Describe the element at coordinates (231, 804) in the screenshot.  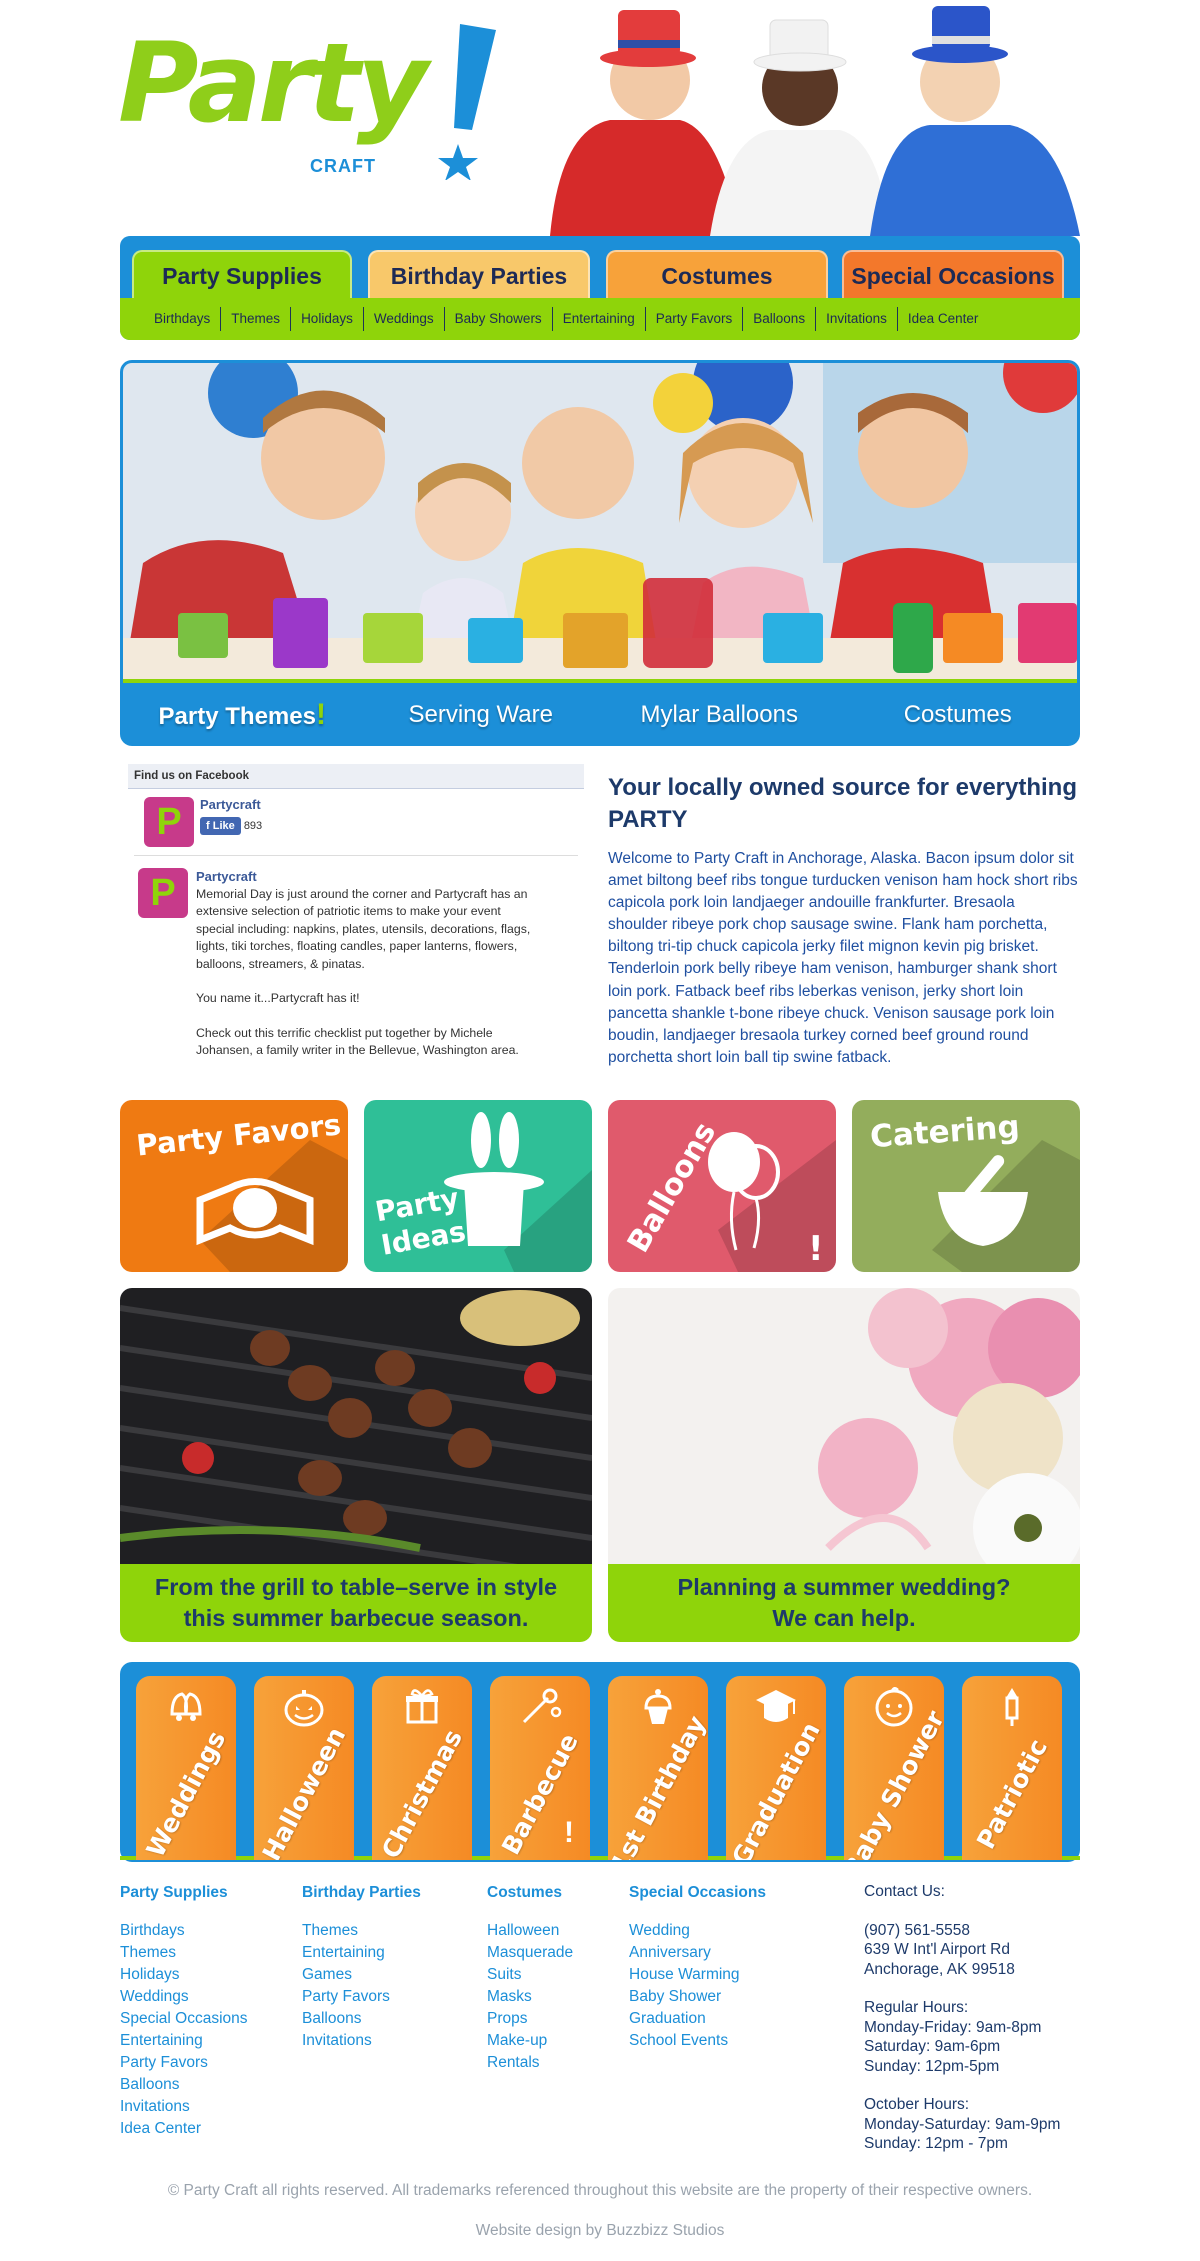
I see `facebook-page-name: Partycraft` at that location.